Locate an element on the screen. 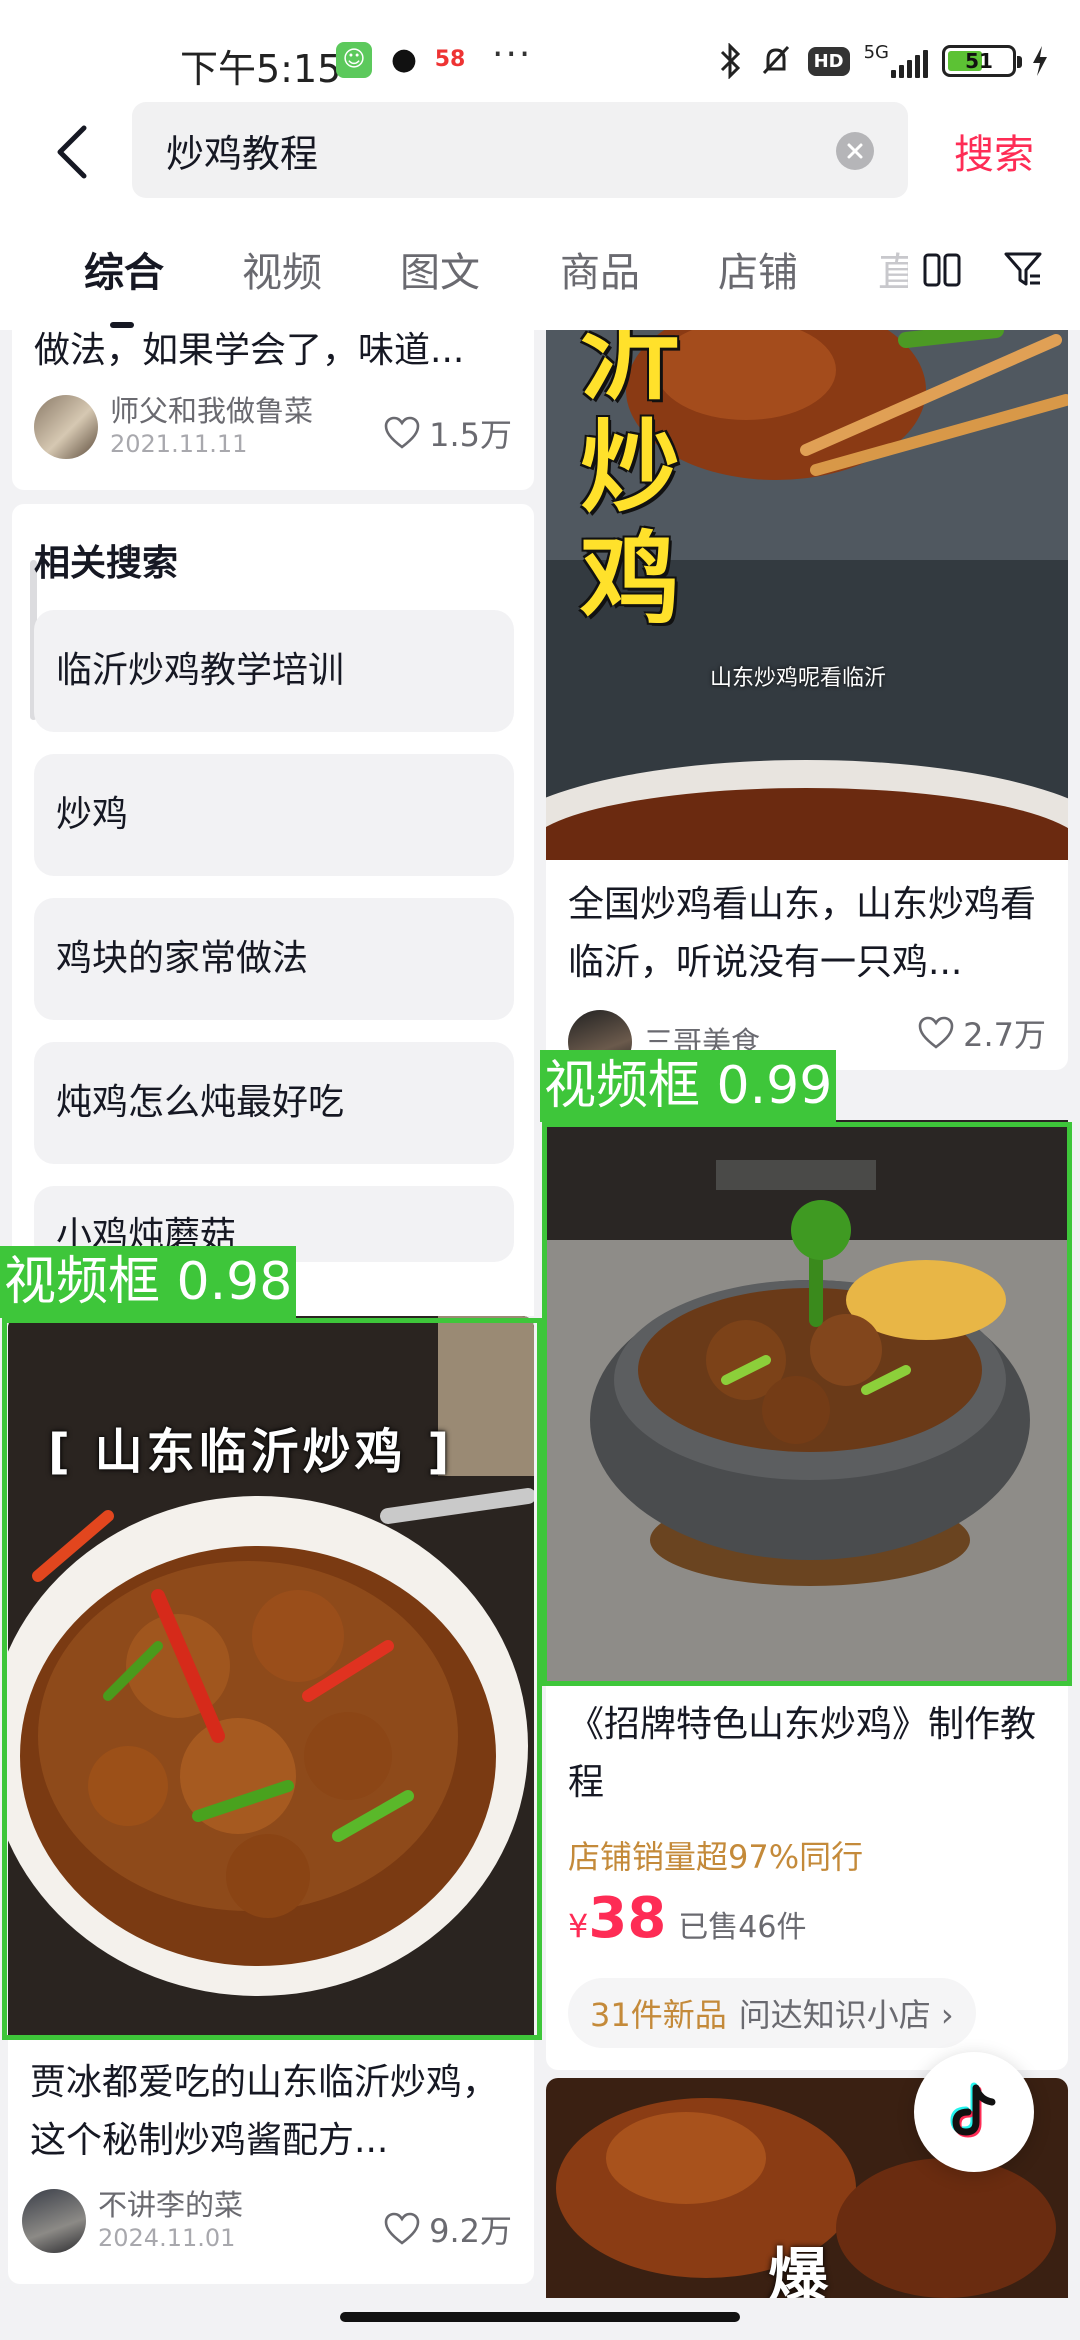 Image resolution: width=1080 pixels, height=2340 pixels. search-box is located at coordinates (520, 150).